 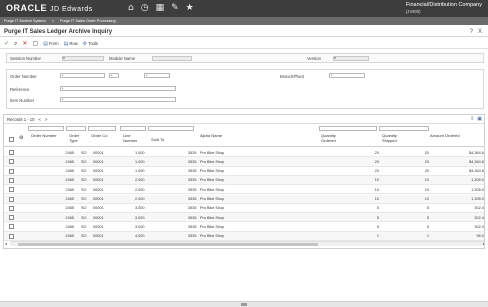 I want to click on environment-menu: Financial/Distribution Company (JV900), so click(x=444, y=8).